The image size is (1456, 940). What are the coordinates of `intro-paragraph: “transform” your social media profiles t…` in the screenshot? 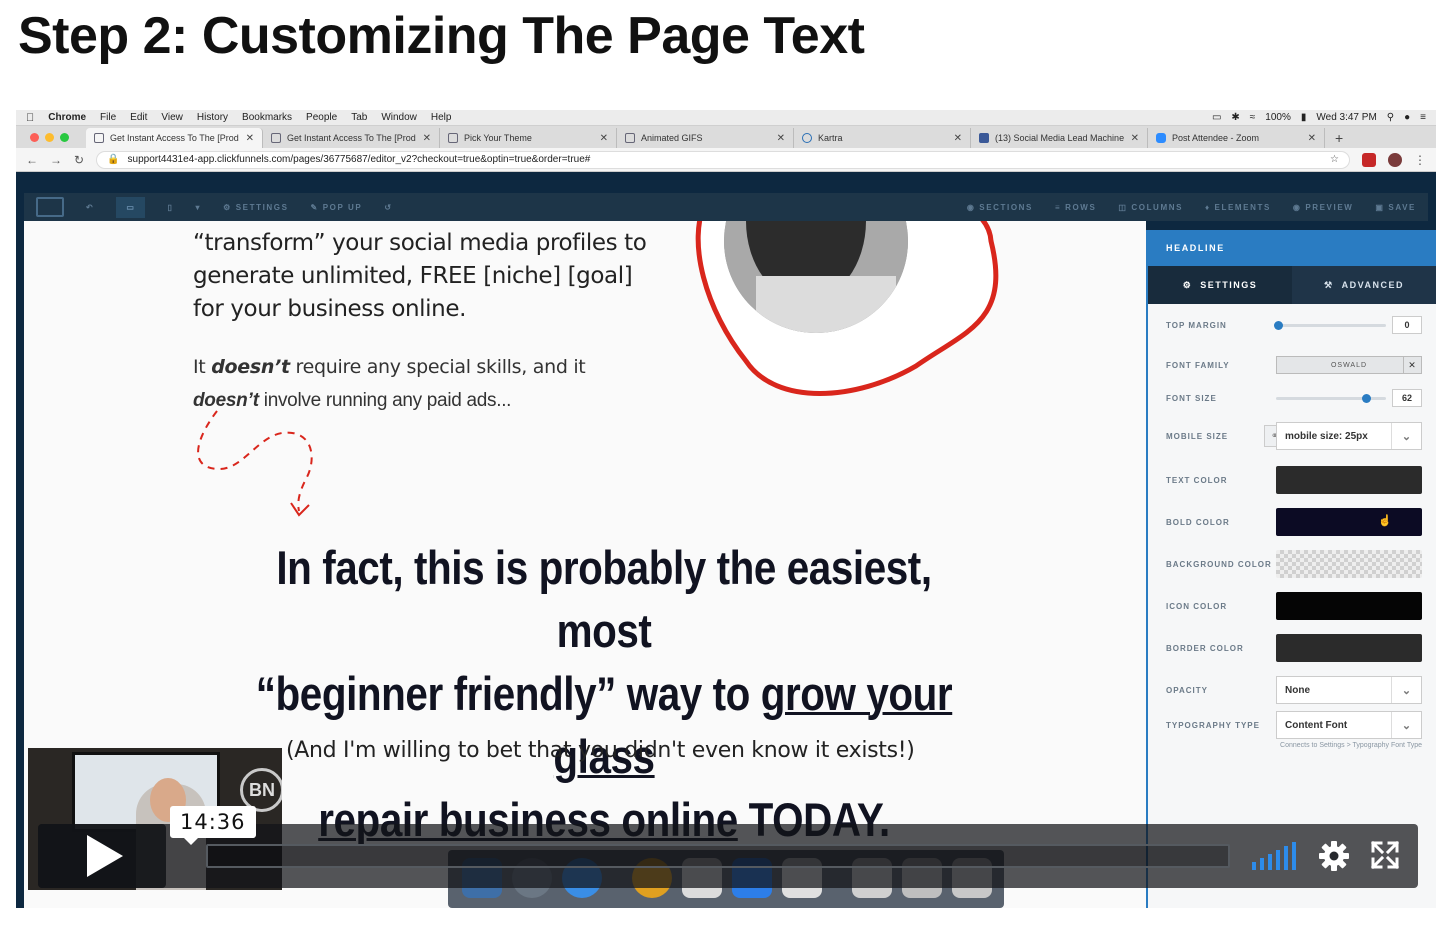 It's located at (420, 276).